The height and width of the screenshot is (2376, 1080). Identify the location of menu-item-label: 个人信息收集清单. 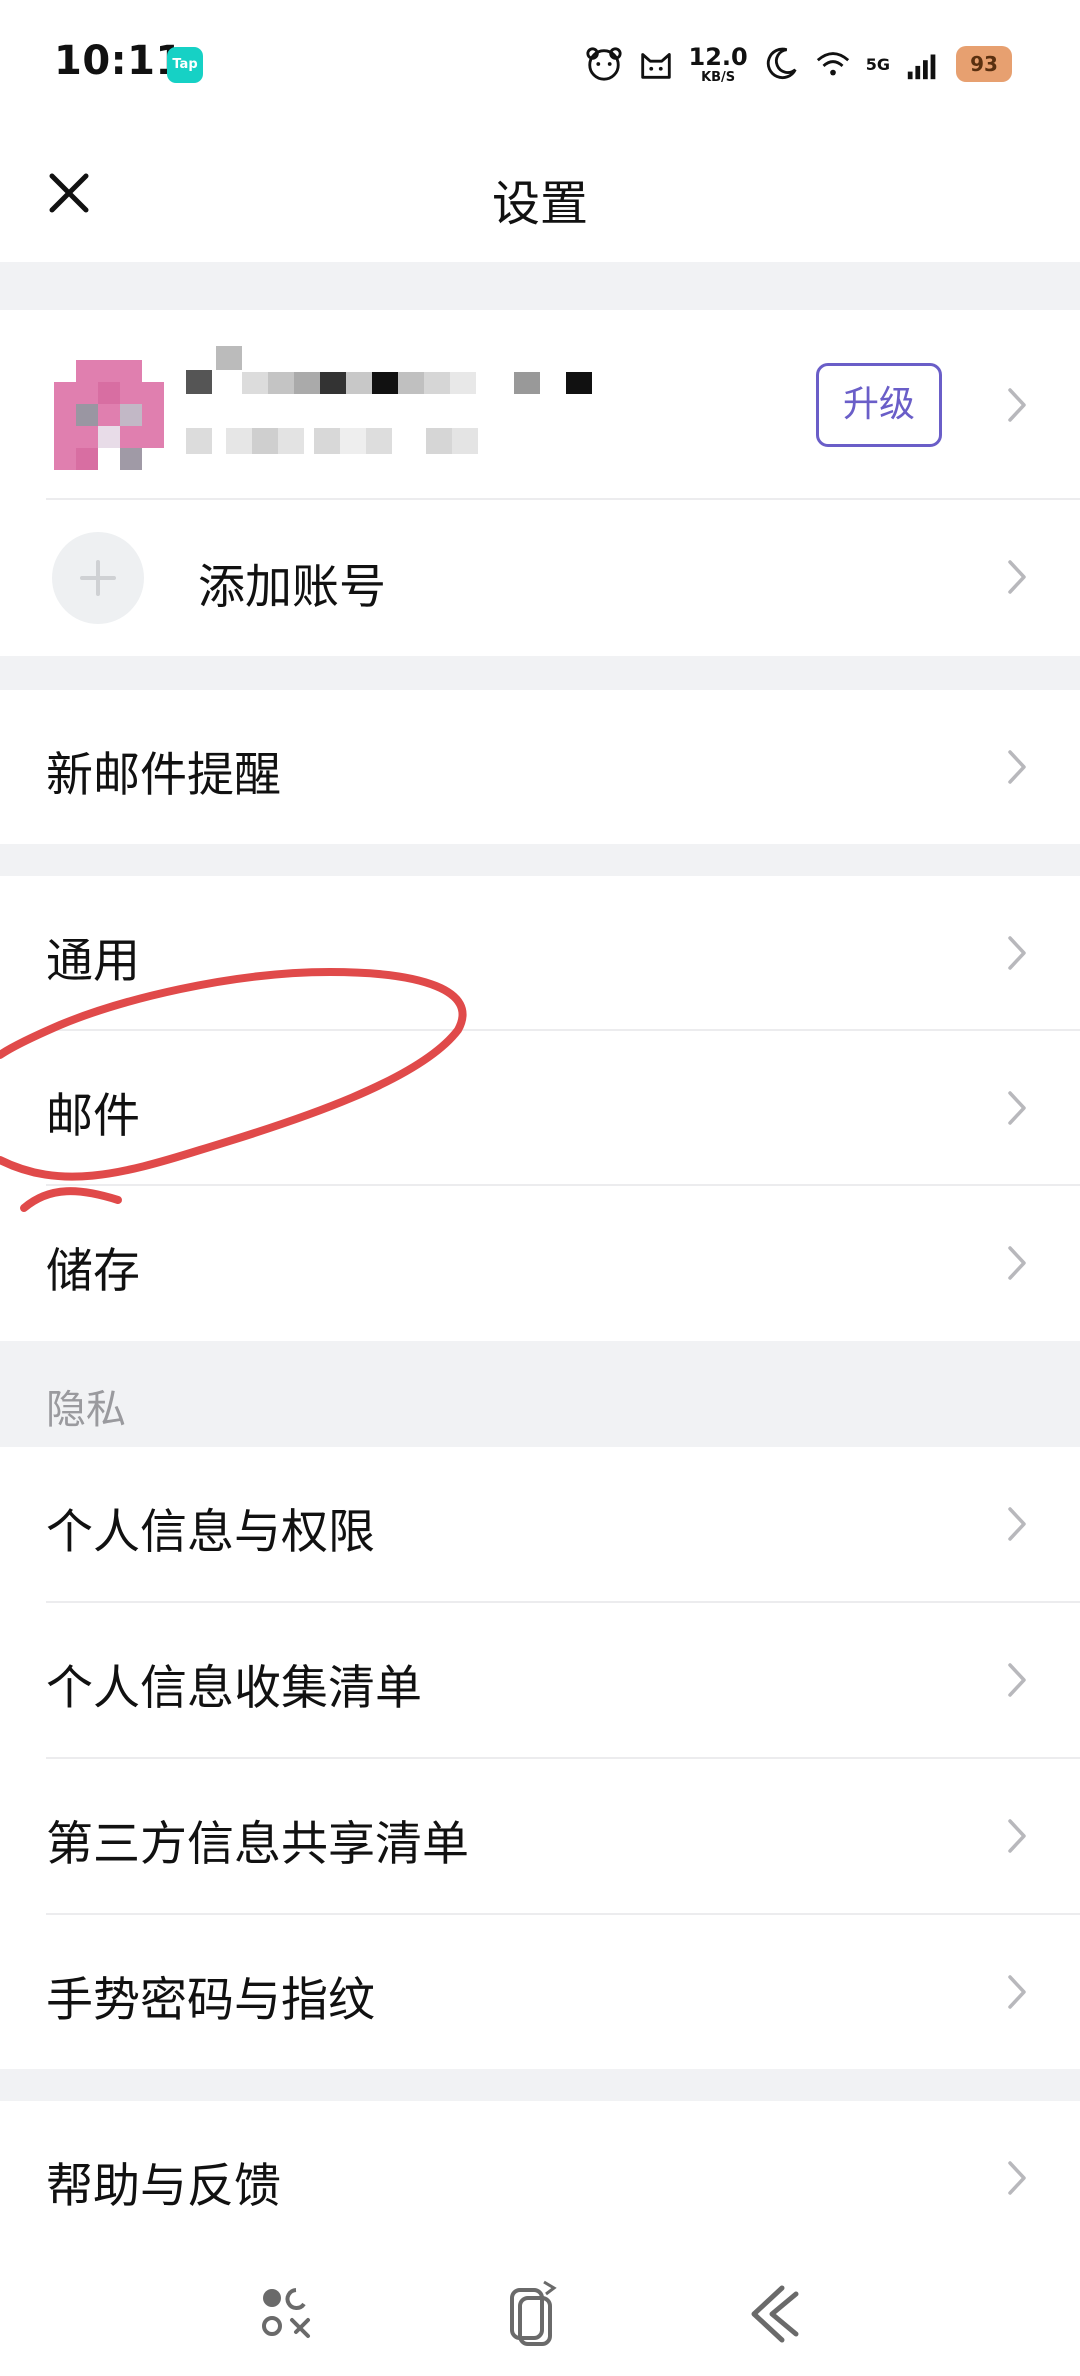
(234, 1688).